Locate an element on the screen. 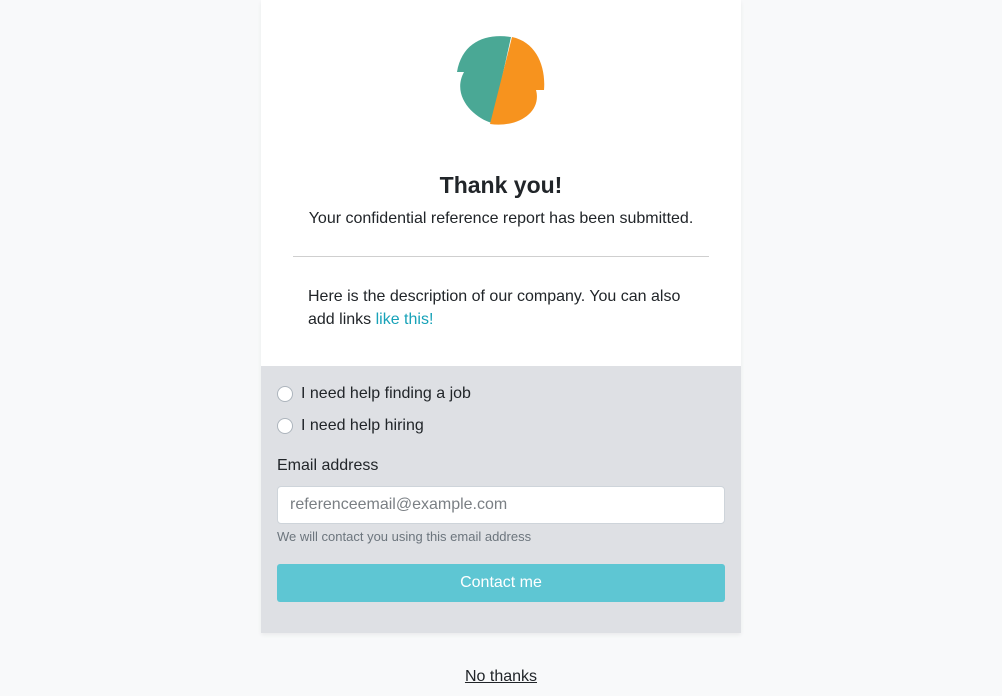 The image size is (1002, 696). email-field is located at coordinates (501, 505).